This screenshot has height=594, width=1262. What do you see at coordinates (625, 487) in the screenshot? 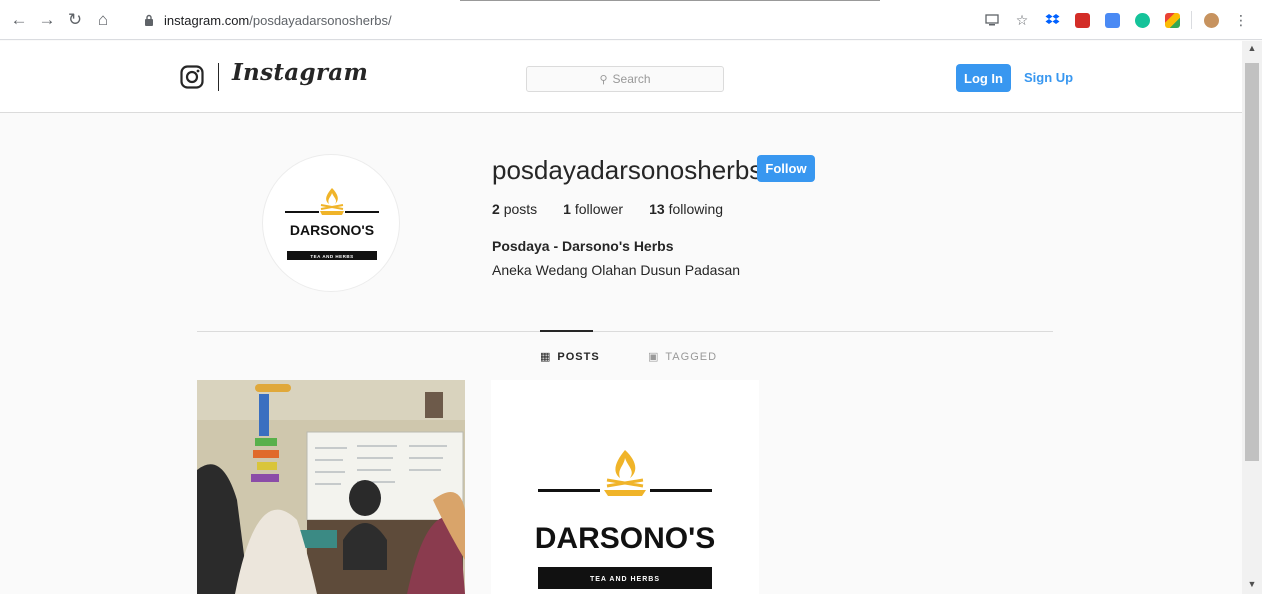
I see `post-thumbnail-logo: DARSONO'S TEA AND HERBS` at bounding box center [625, 487].